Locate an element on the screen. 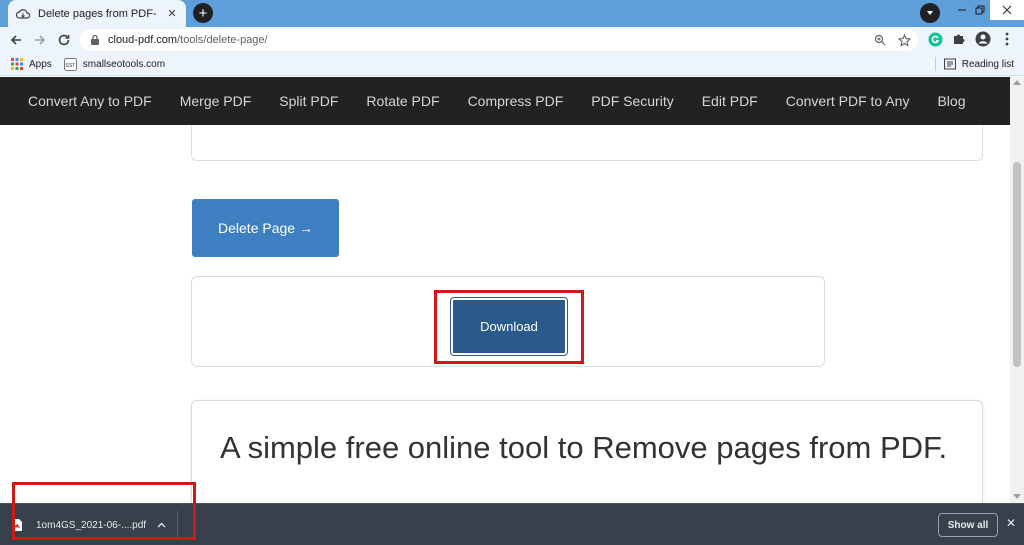 This screenshot has height=545, width=1024. tab-strip: Delete pages from PDF- Remove ✕ + is located at coordinates (512, 13).